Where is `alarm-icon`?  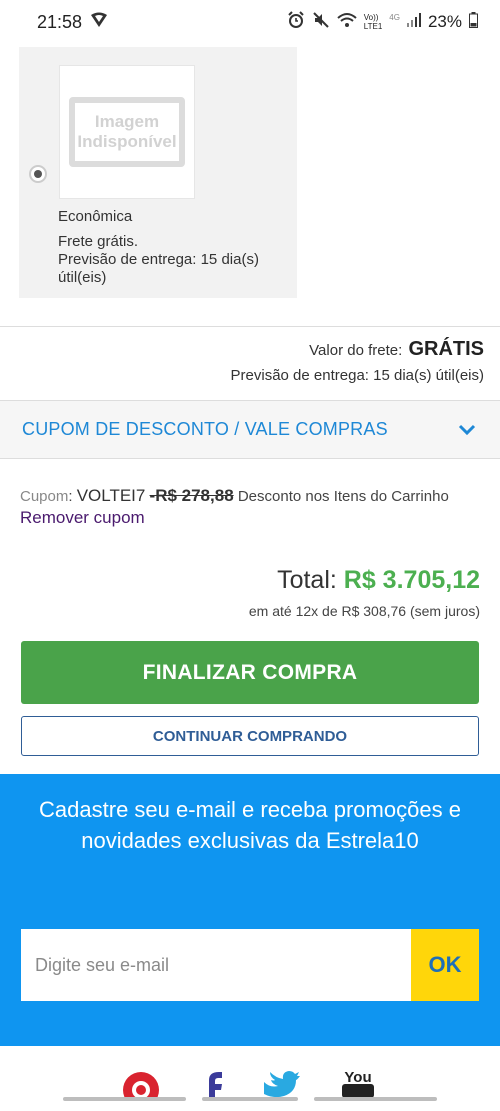
alarm-icon is located at coordinates (296, 22).